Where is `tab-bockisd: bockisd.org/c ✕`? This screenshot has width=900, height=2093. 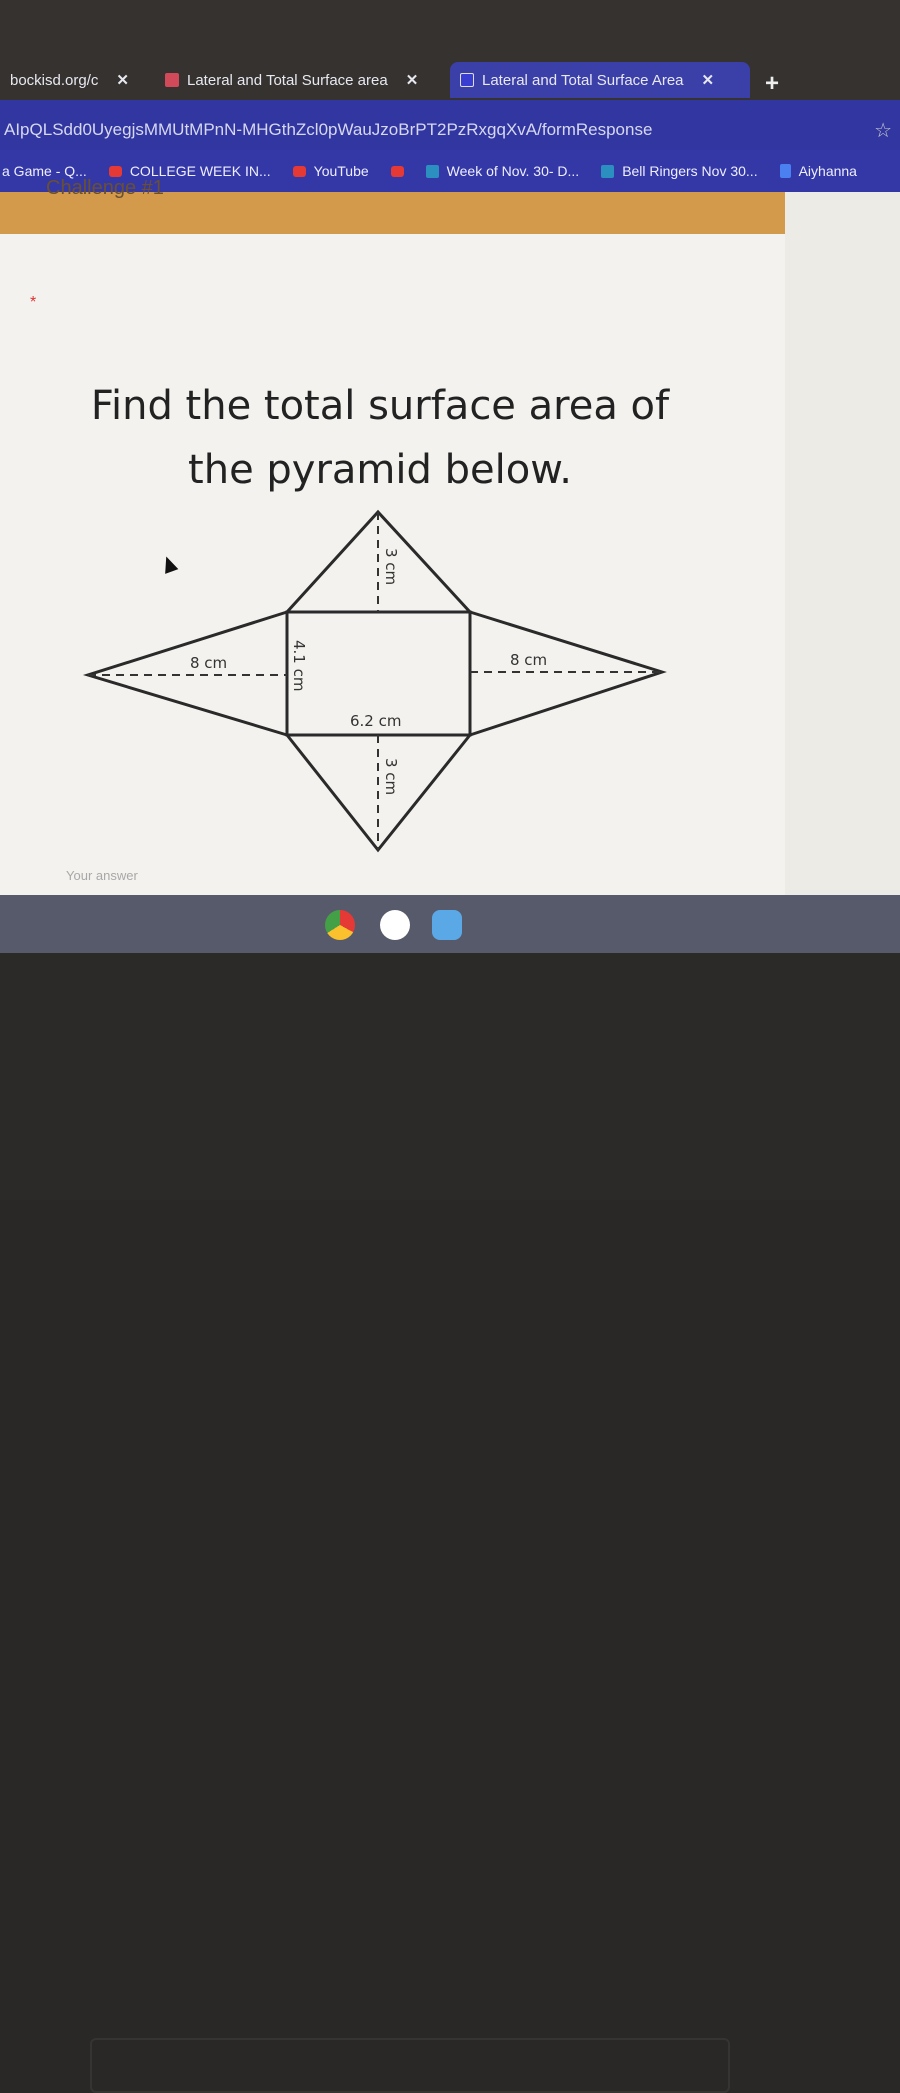 tab-bockisd: bockisd.org/c ✕ is located at coordinates (69, 80).